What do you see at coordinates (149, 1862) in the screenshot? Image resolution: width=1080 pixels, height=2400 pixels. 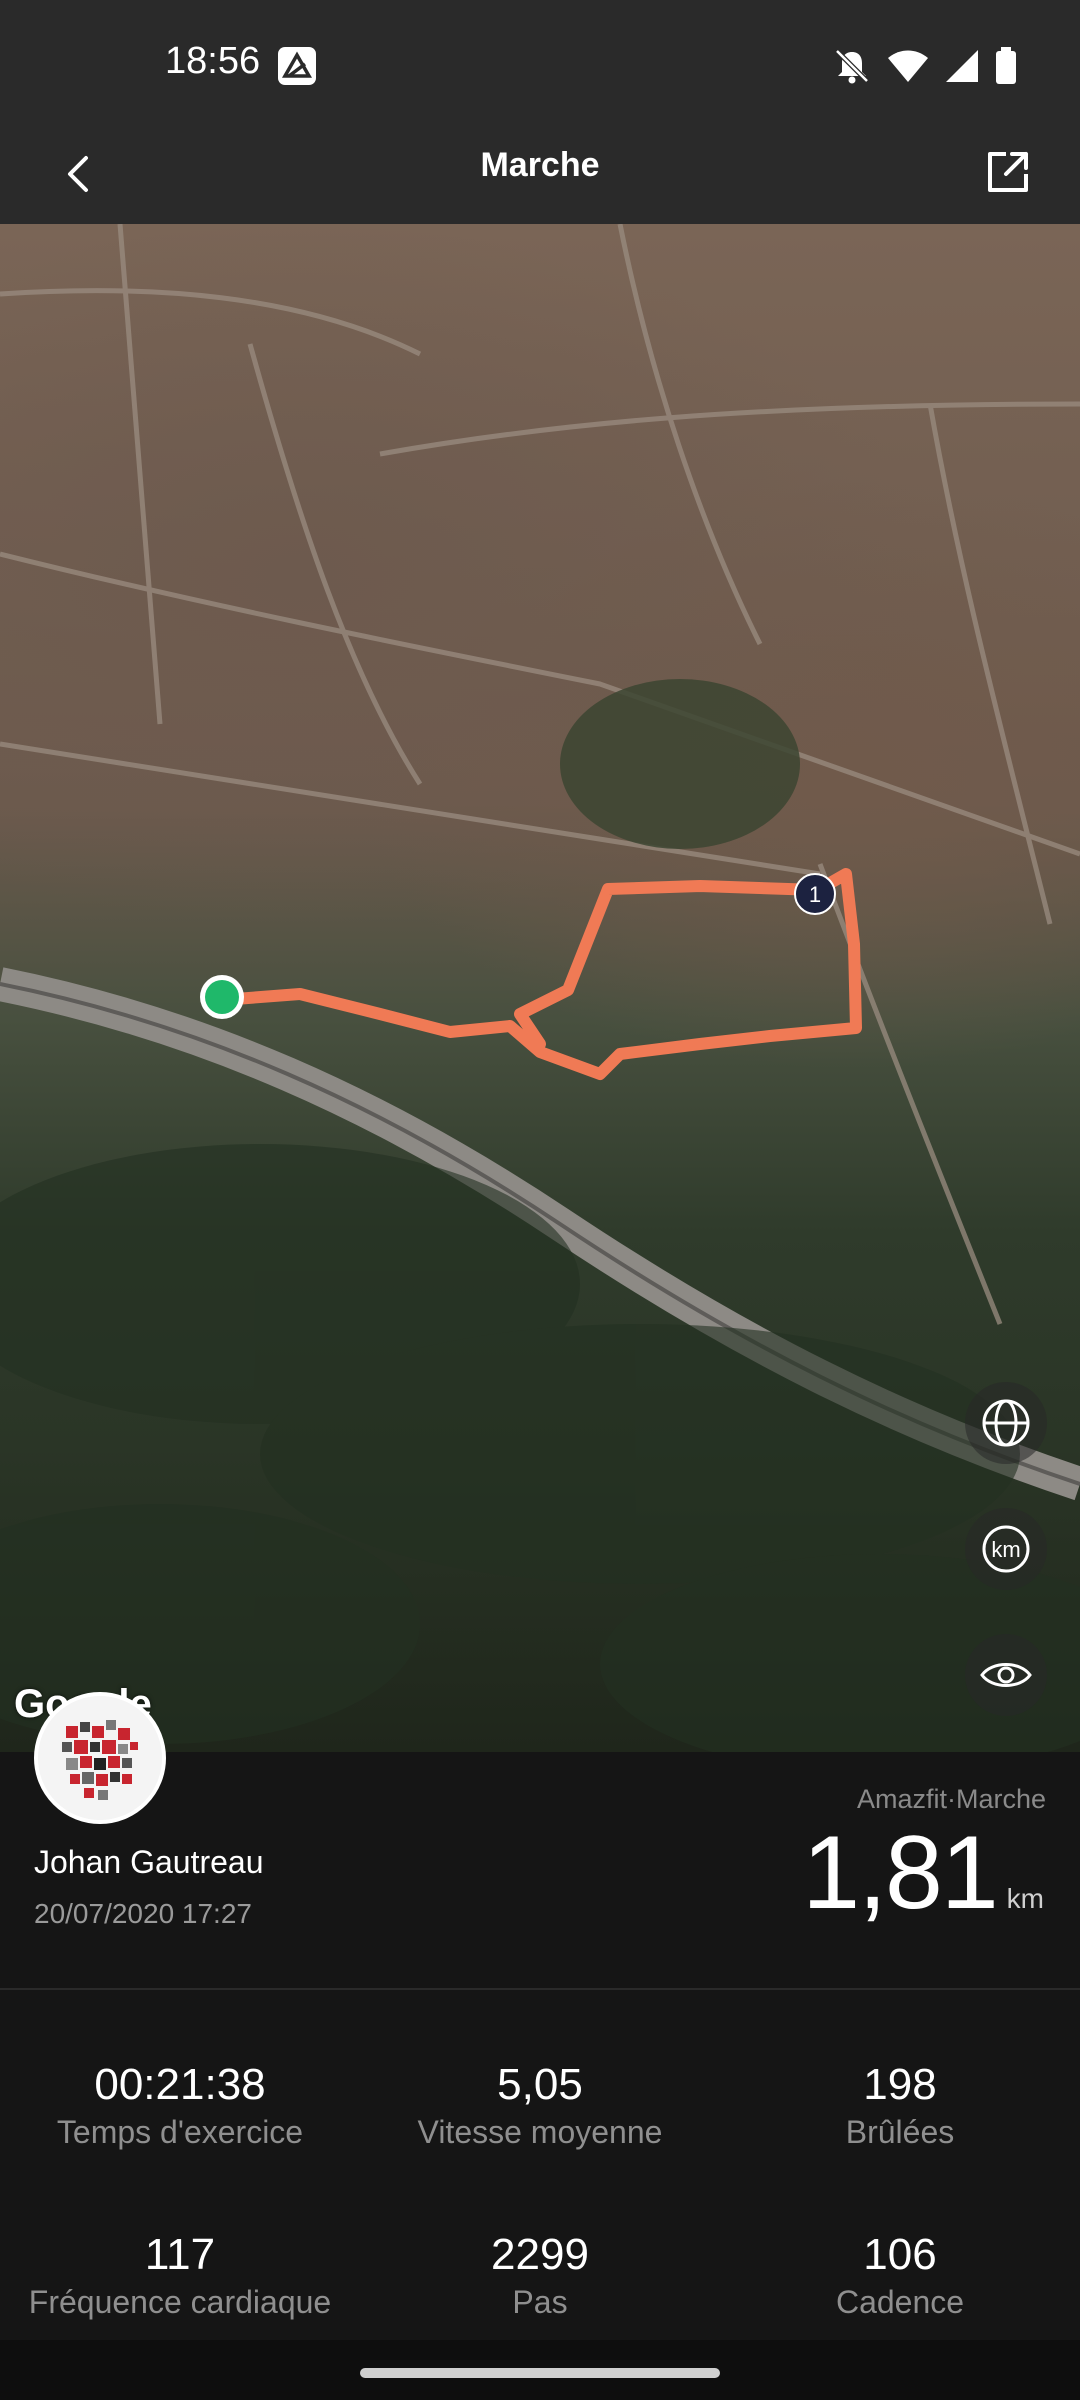 I see `user-name: Johan Gautreau` at bounding box center [149, 1862].